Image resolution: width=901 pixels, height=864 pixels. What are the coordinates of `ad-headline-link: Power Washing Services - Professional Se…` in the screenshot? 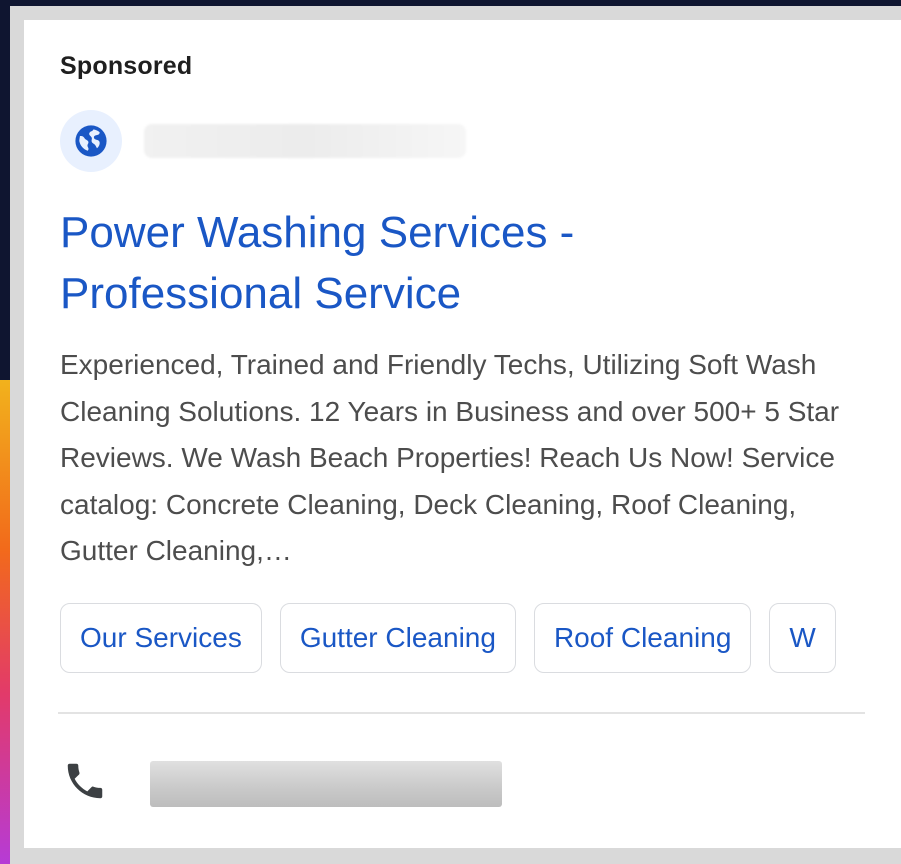 It's located at (380, 263).